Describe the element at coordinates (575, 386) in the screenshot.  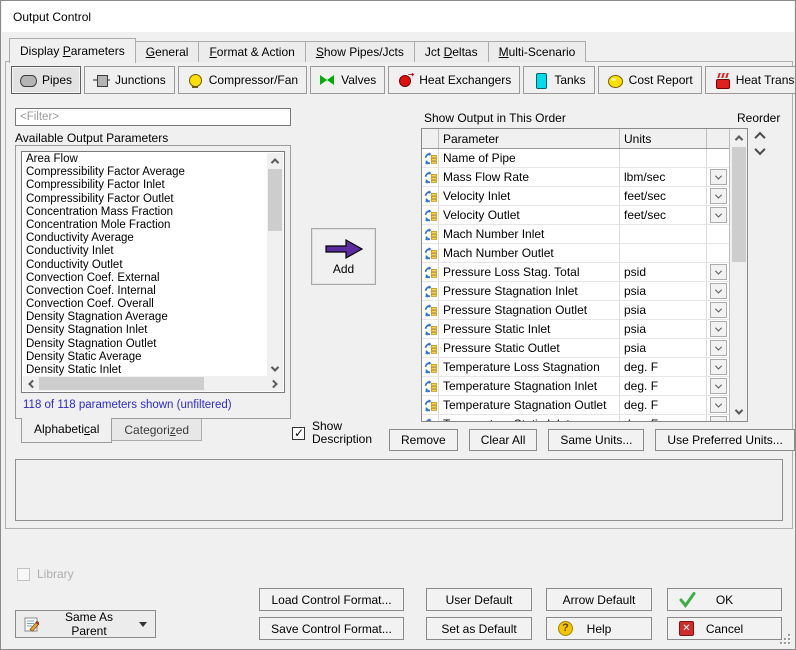
I see `table-row: Temperature Stagnation Inlet deg. F` at that location.